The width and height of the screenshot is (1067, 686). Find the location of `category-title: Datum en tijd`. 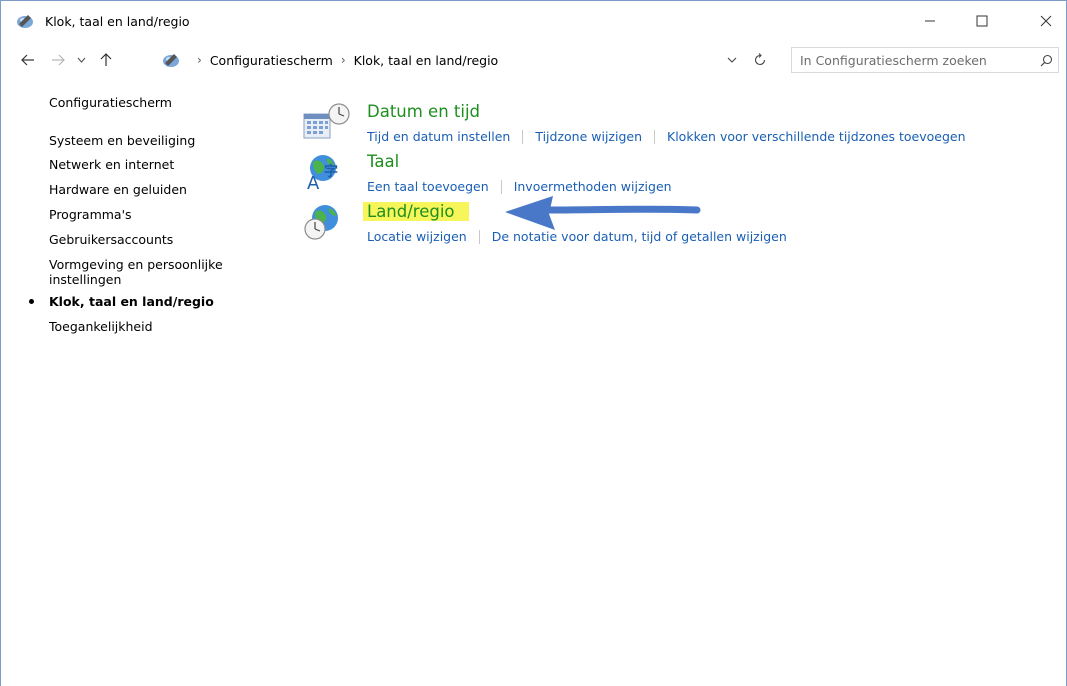

category-title: Datum en tijd is located at coordinates (423, 111).